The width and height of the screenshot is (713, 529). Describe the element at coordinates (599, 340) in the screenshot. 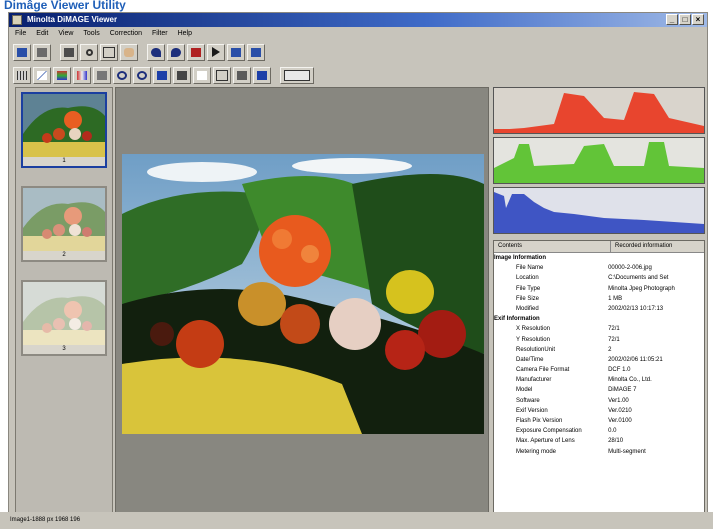

I see `table-row: Y Resolution 72/1` at that location.